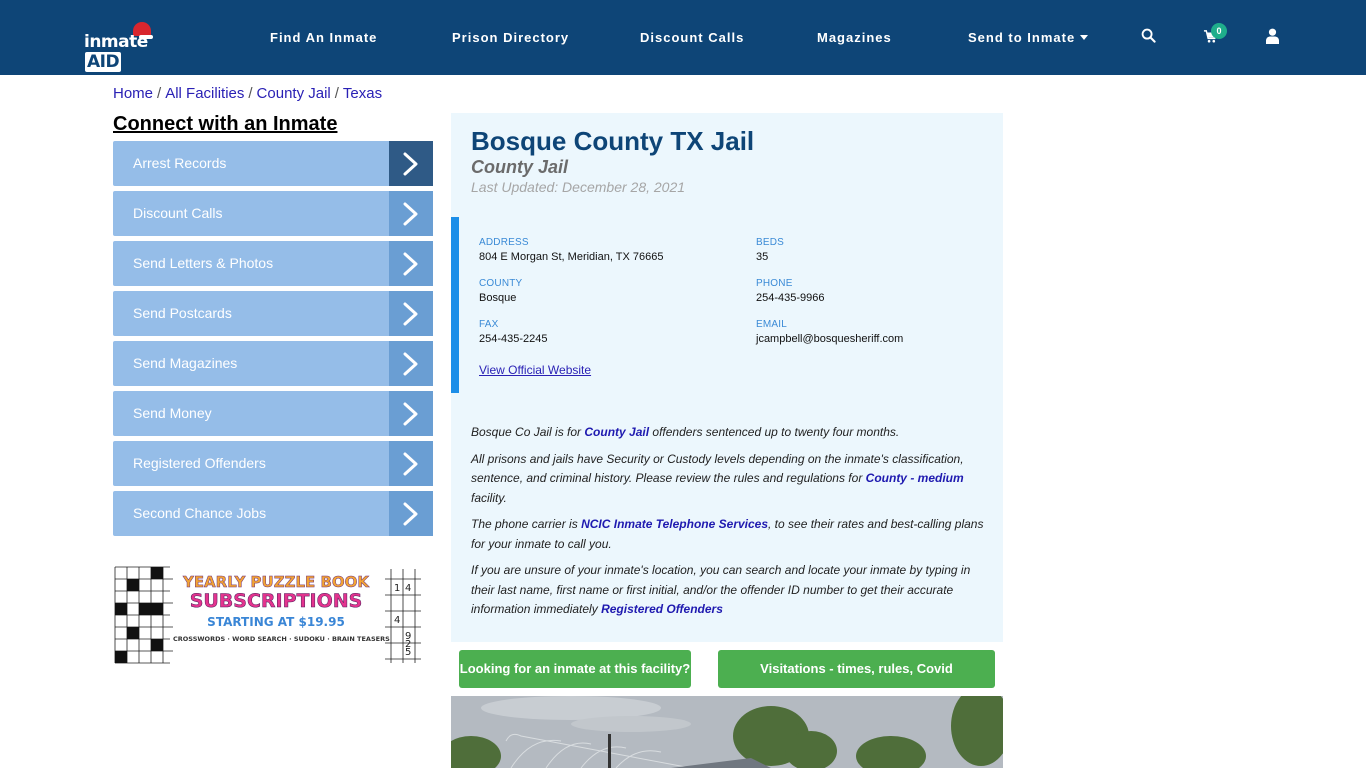 The image size is (1366, 768). I want to click on breadcrumb: Home / All Facilities / County Jail / Texas, so click(247, 93).